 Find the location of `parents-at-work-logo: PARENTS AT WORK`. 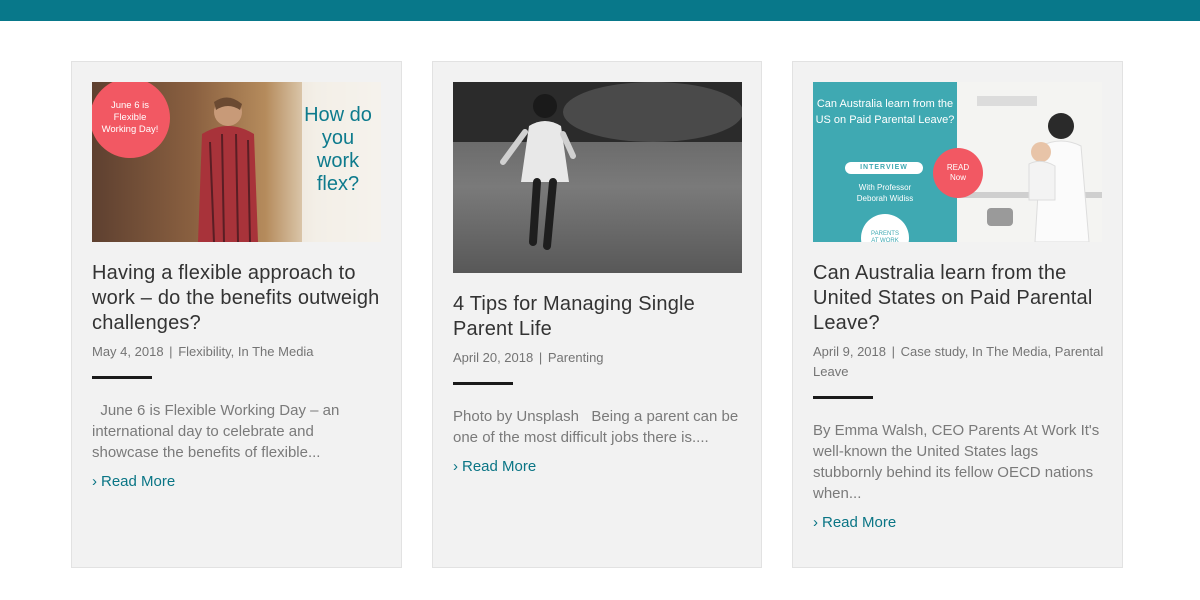

parents-at-work-logo: PARENTS AT WORK is located at coordinates (885, 228).